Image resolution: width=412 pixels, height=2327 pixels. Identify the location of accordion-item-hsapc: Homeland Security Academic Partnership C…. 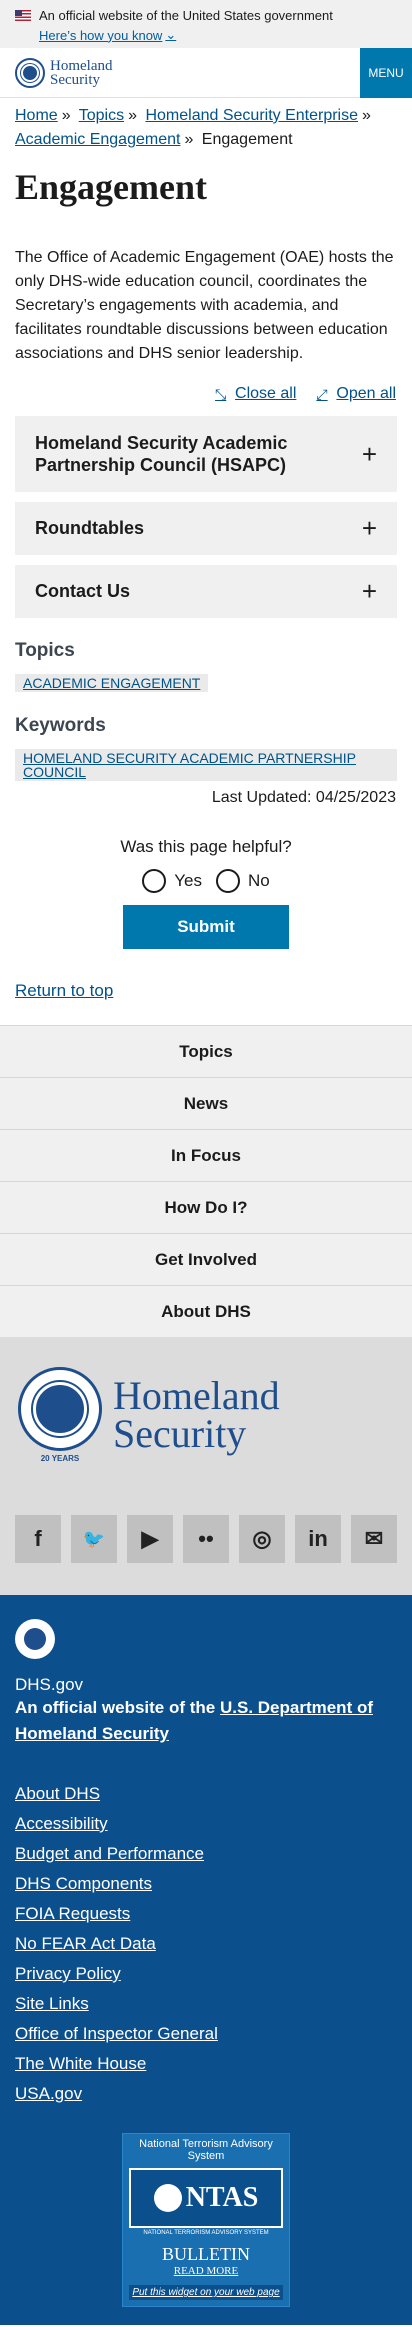
(206, 454).